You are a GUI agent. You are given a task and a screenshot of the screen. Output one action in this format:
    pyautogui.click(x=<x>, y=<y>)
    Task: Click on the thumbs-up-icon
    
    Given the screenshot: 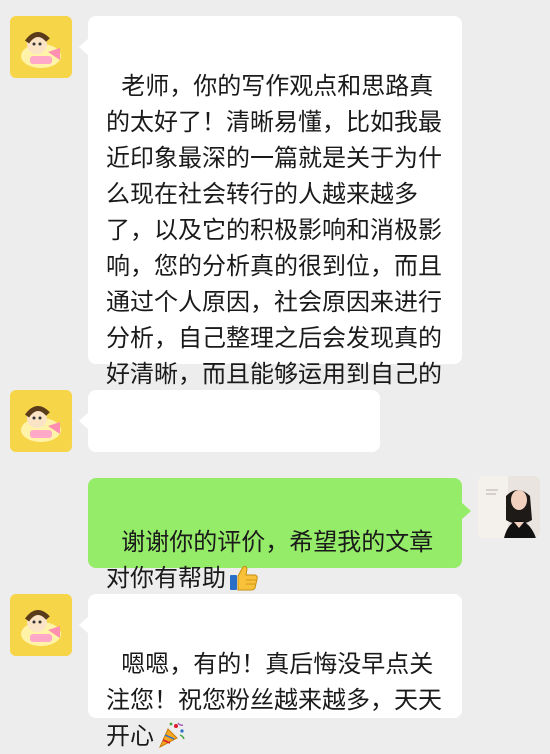 What is the action you would take?
    pyautogui.click(x=244, y=578)
    